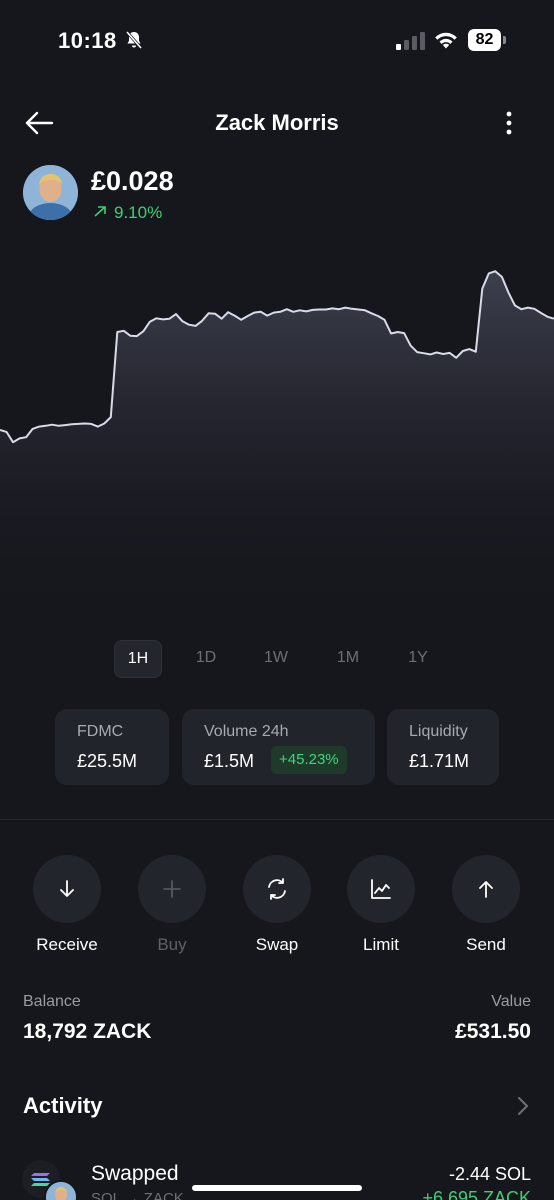 This screenshot has height=1200, width=554. Describe the element at coordinates (484, 40) in the screenshot. I see `battery-level: 82` at that location.